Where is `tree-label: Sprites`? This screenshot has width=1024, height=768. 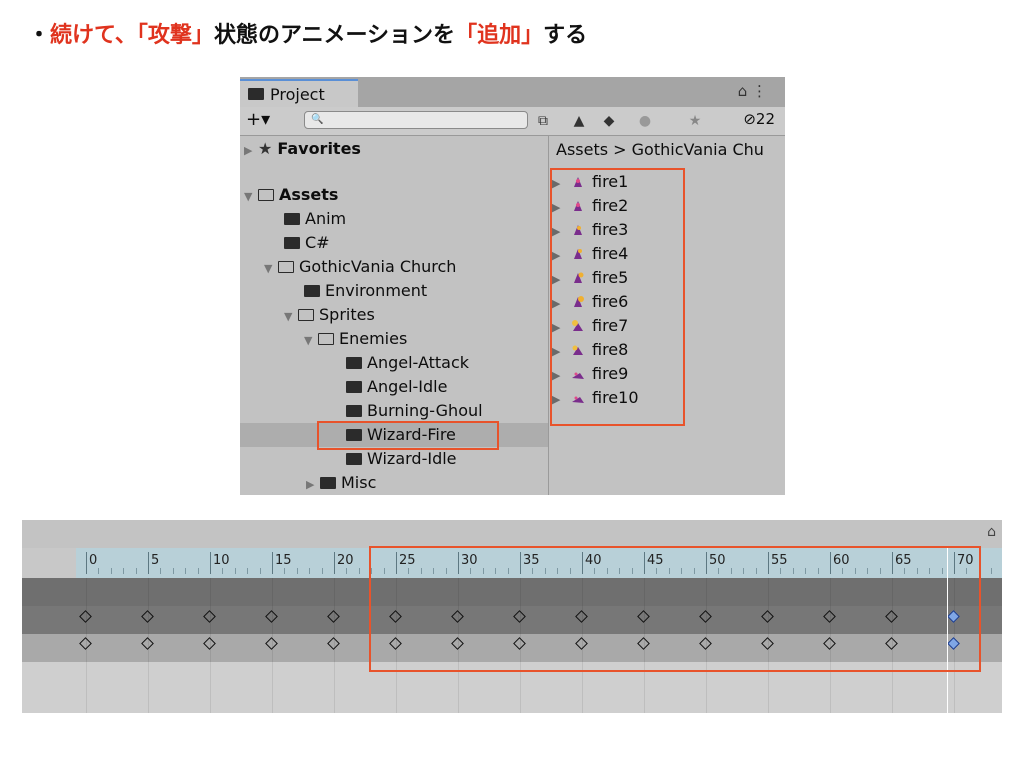 tree-label: Sprites is located at coordinates (347, 314).